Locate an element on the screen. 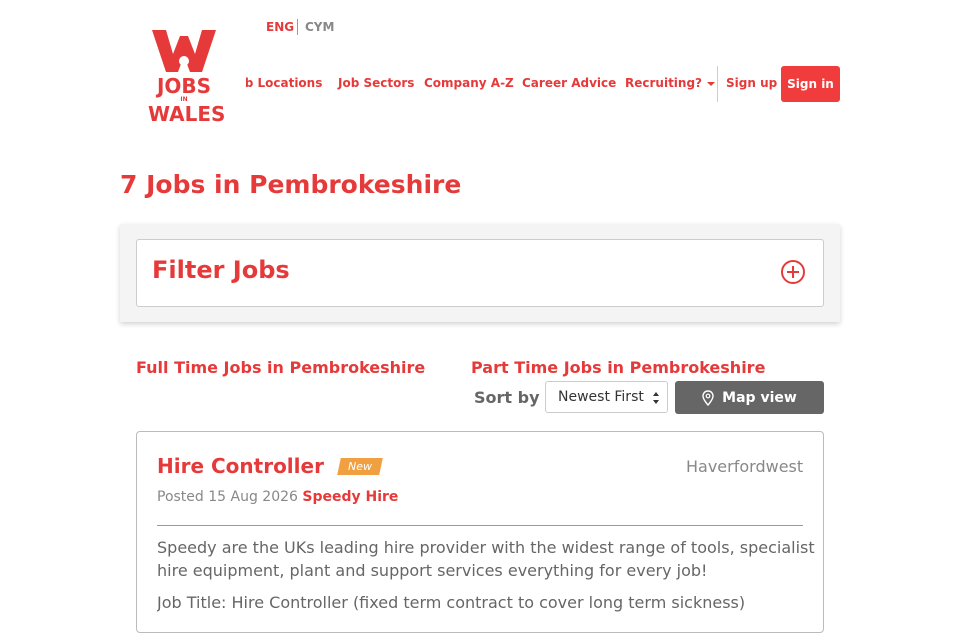 The height and width of the screenshot is (633, 960). caret-down-icon is located at coordinates (711, 83).